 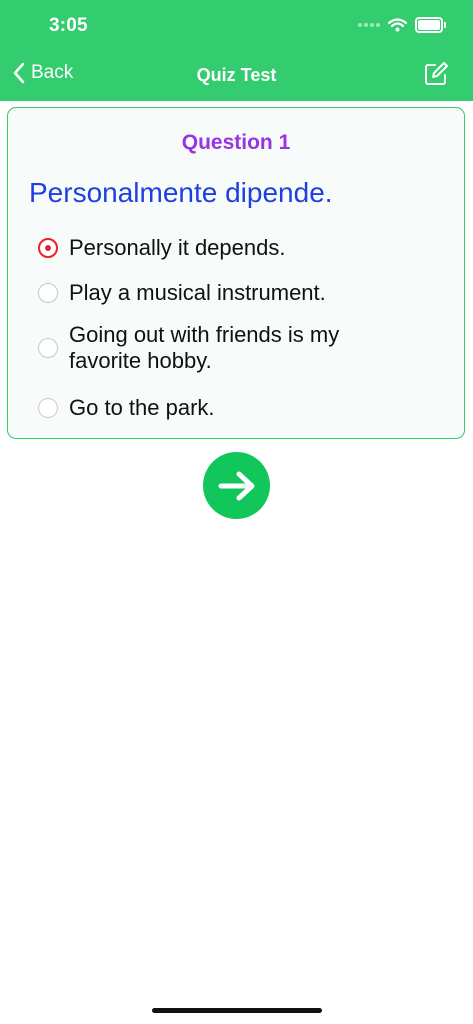 What do you see at coordinates (177, 247) in the screenshot?
I see `answer-label: Personally it depends.` at bounding box center [177, 247].